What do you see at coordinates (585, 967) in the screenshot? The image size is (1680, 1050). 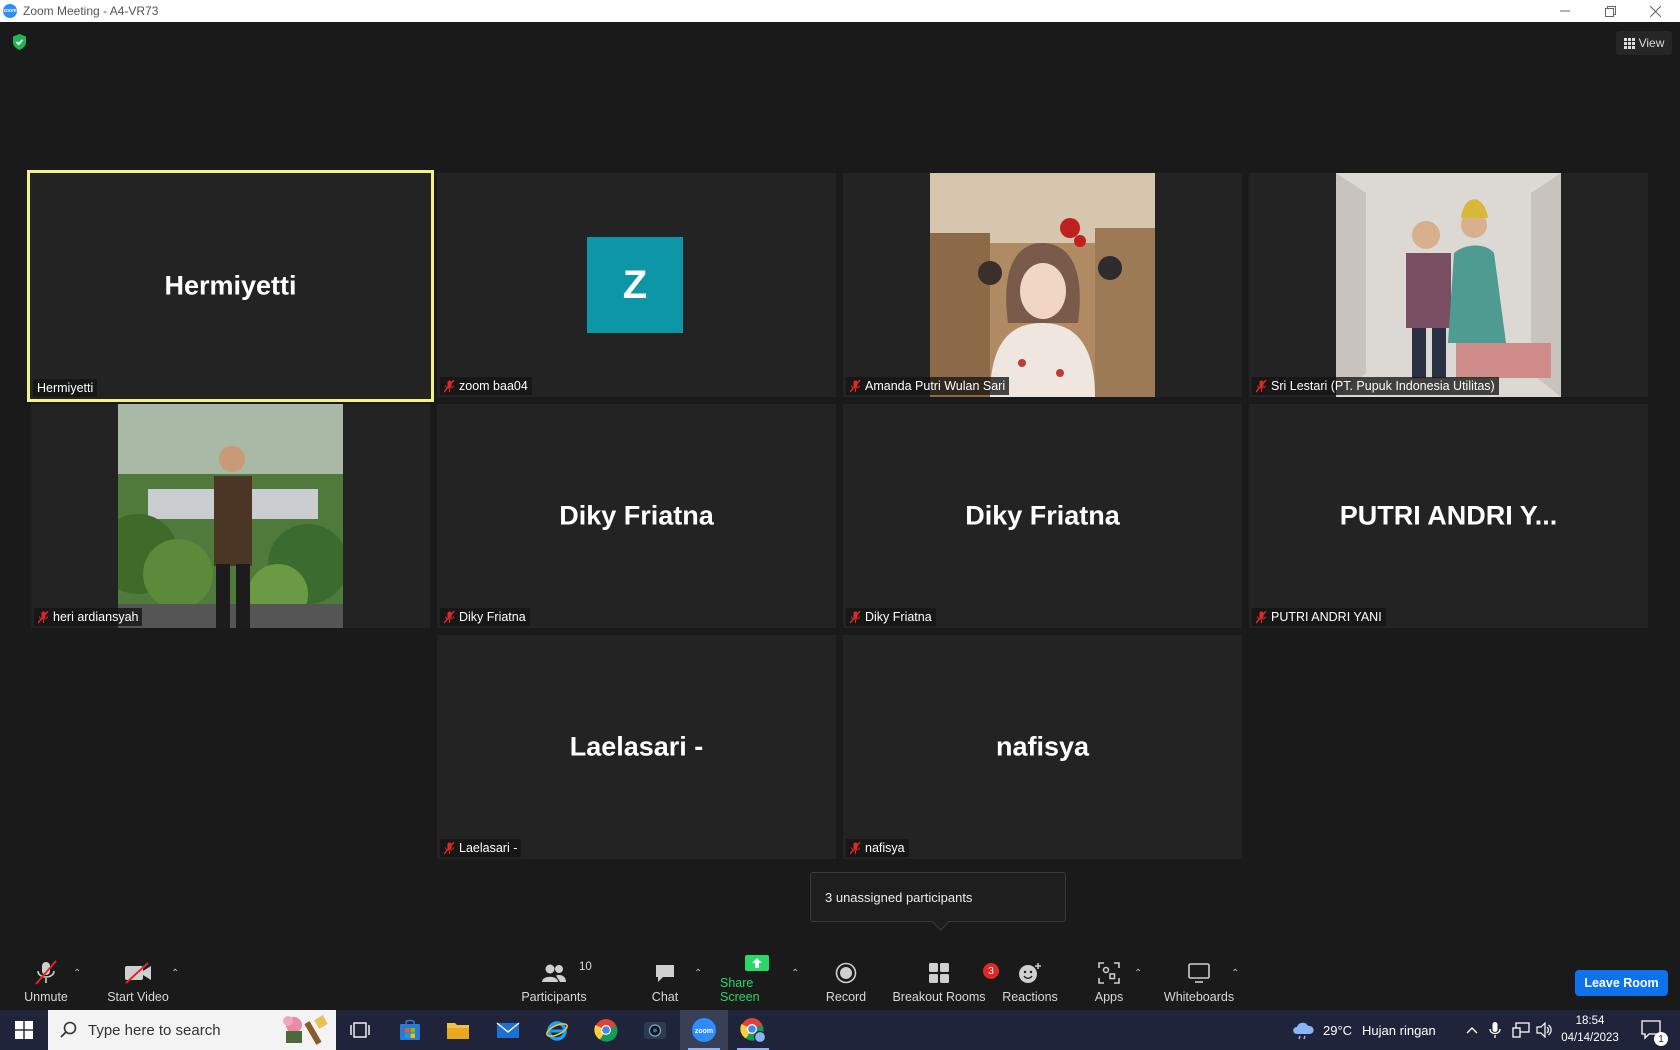 I see `participants-count: 10` at bounding box center [585, 967].